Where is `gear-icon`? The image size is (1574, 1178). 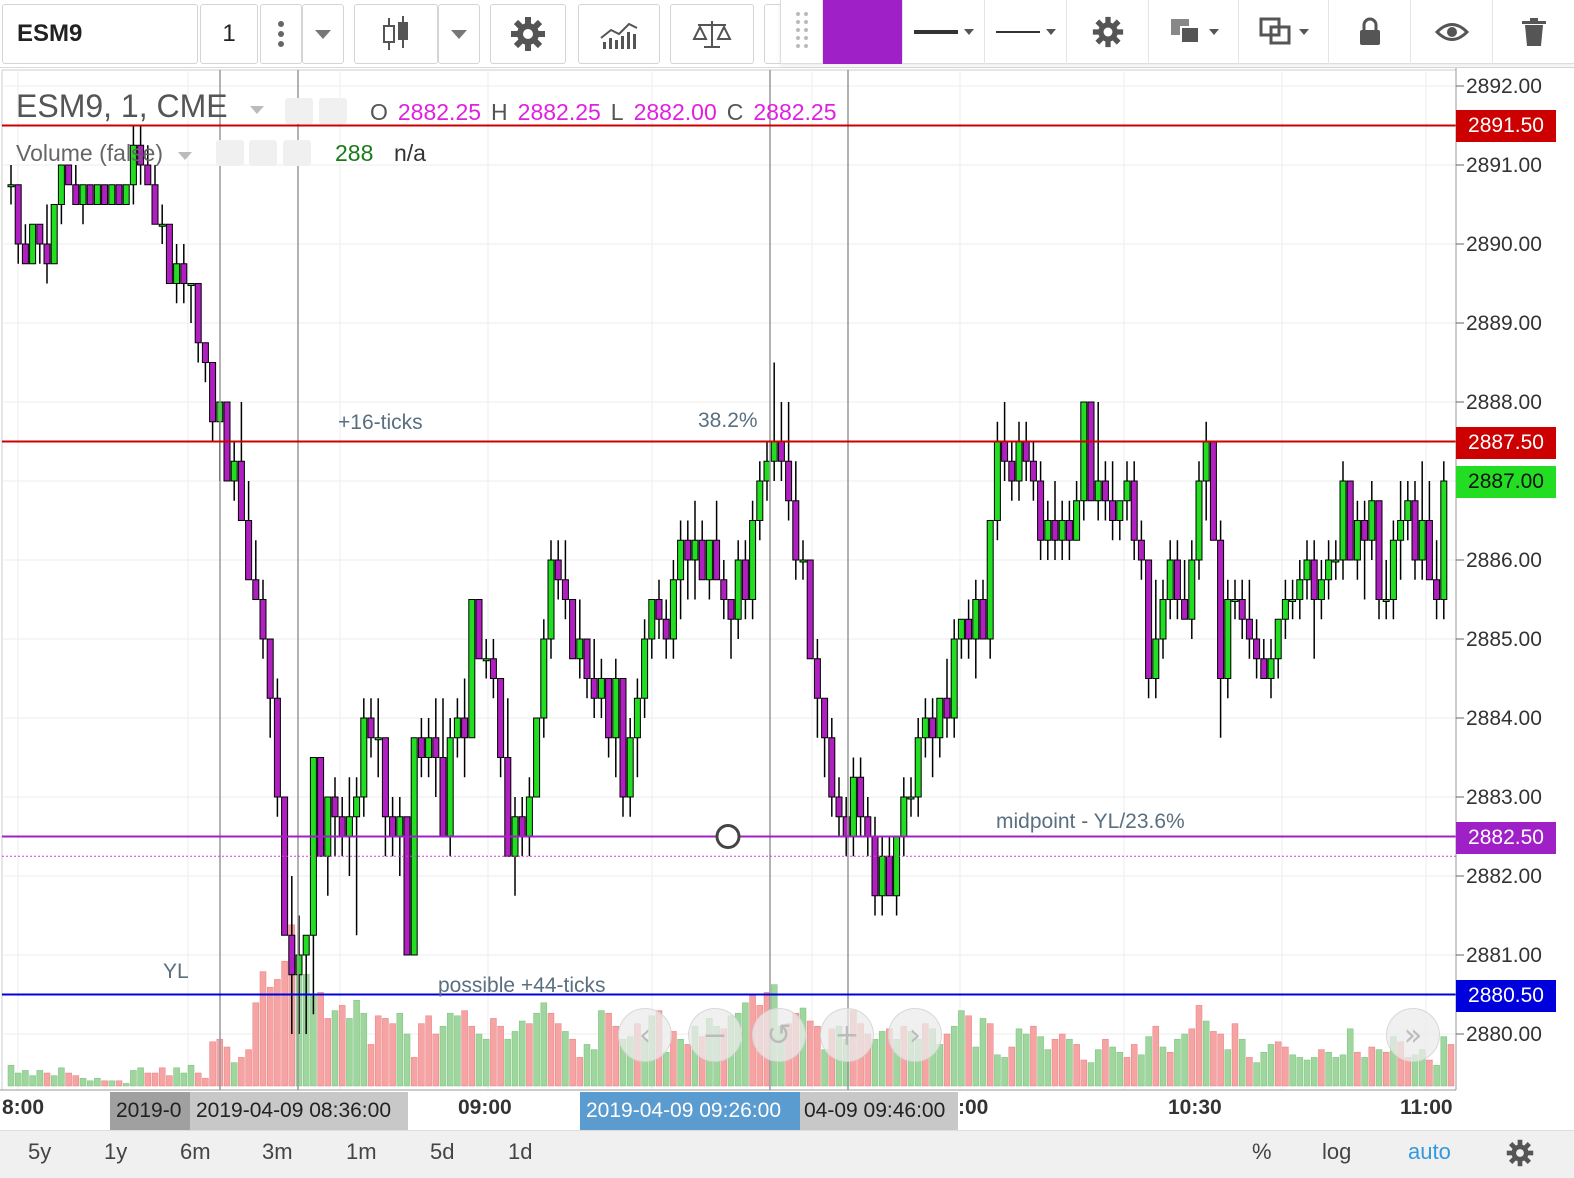
gear-icon is located at coordinates (1520, 1153).